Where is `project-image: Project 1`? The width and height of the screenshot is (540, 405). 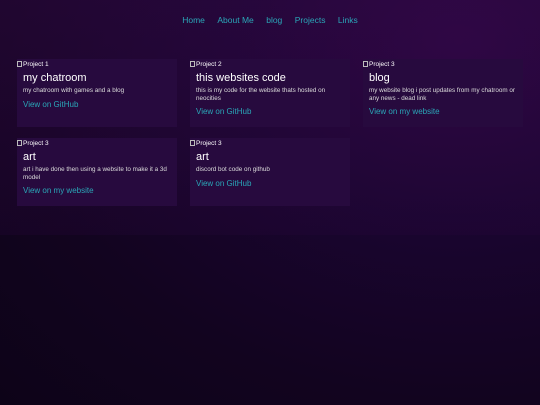
project-image: Project 1 is located at coordinates (94, 64).